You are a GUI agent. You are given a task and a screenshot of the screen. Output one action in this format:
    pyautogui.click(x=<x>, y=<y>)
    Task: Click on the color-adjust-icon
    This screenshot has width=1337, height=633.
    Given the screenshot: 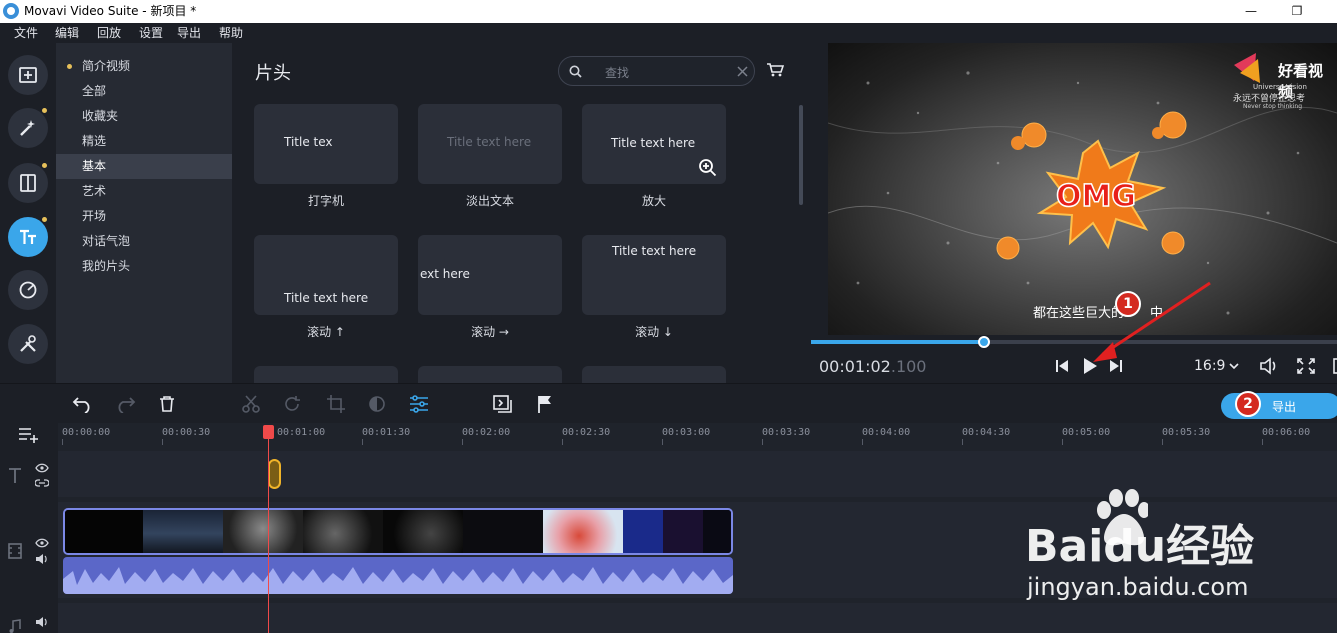 What is the action you would take?
    pyautogui.click(x=377, y=404)
    